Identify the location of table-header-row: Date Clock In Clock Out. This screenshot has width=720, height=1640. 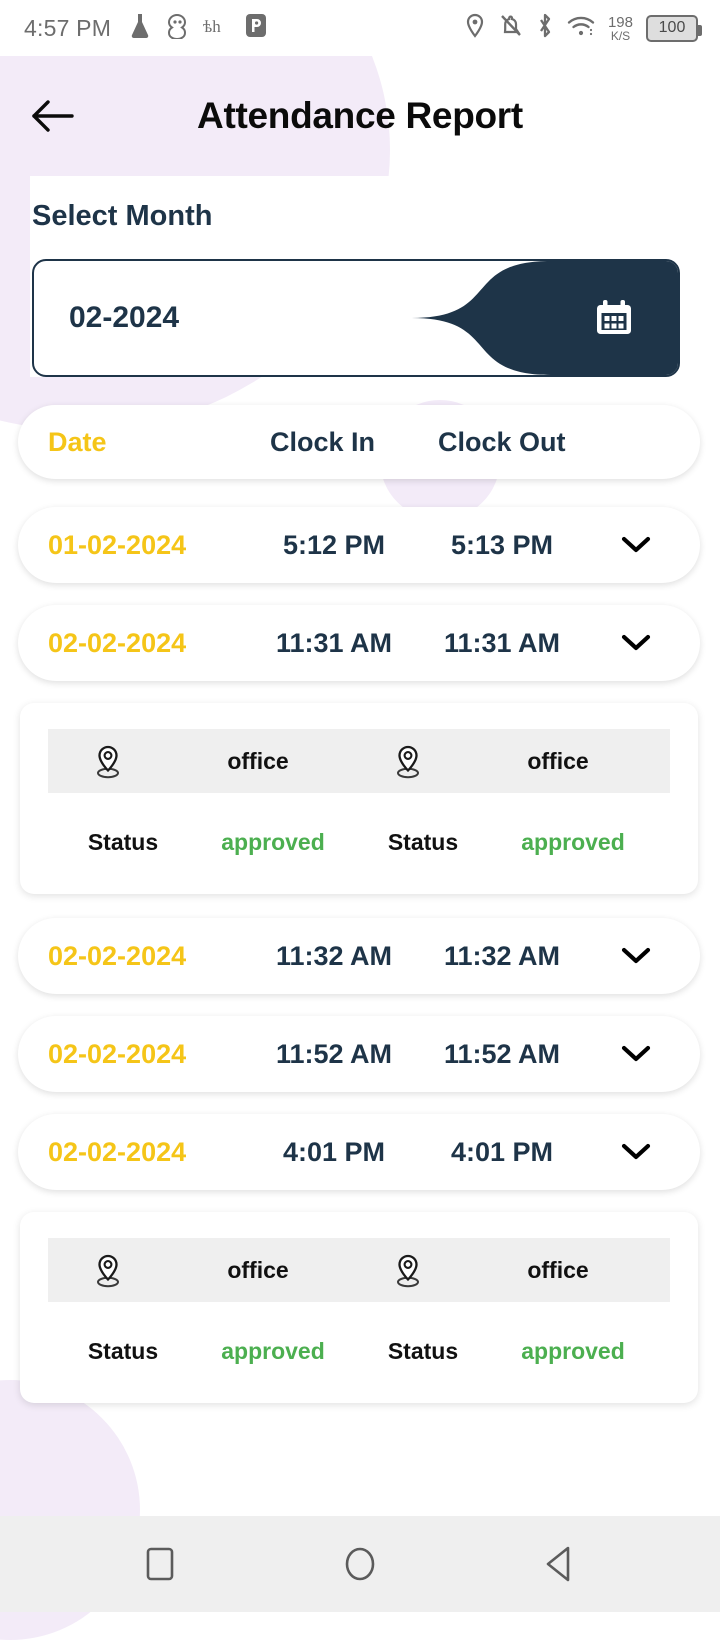
(359, 442).